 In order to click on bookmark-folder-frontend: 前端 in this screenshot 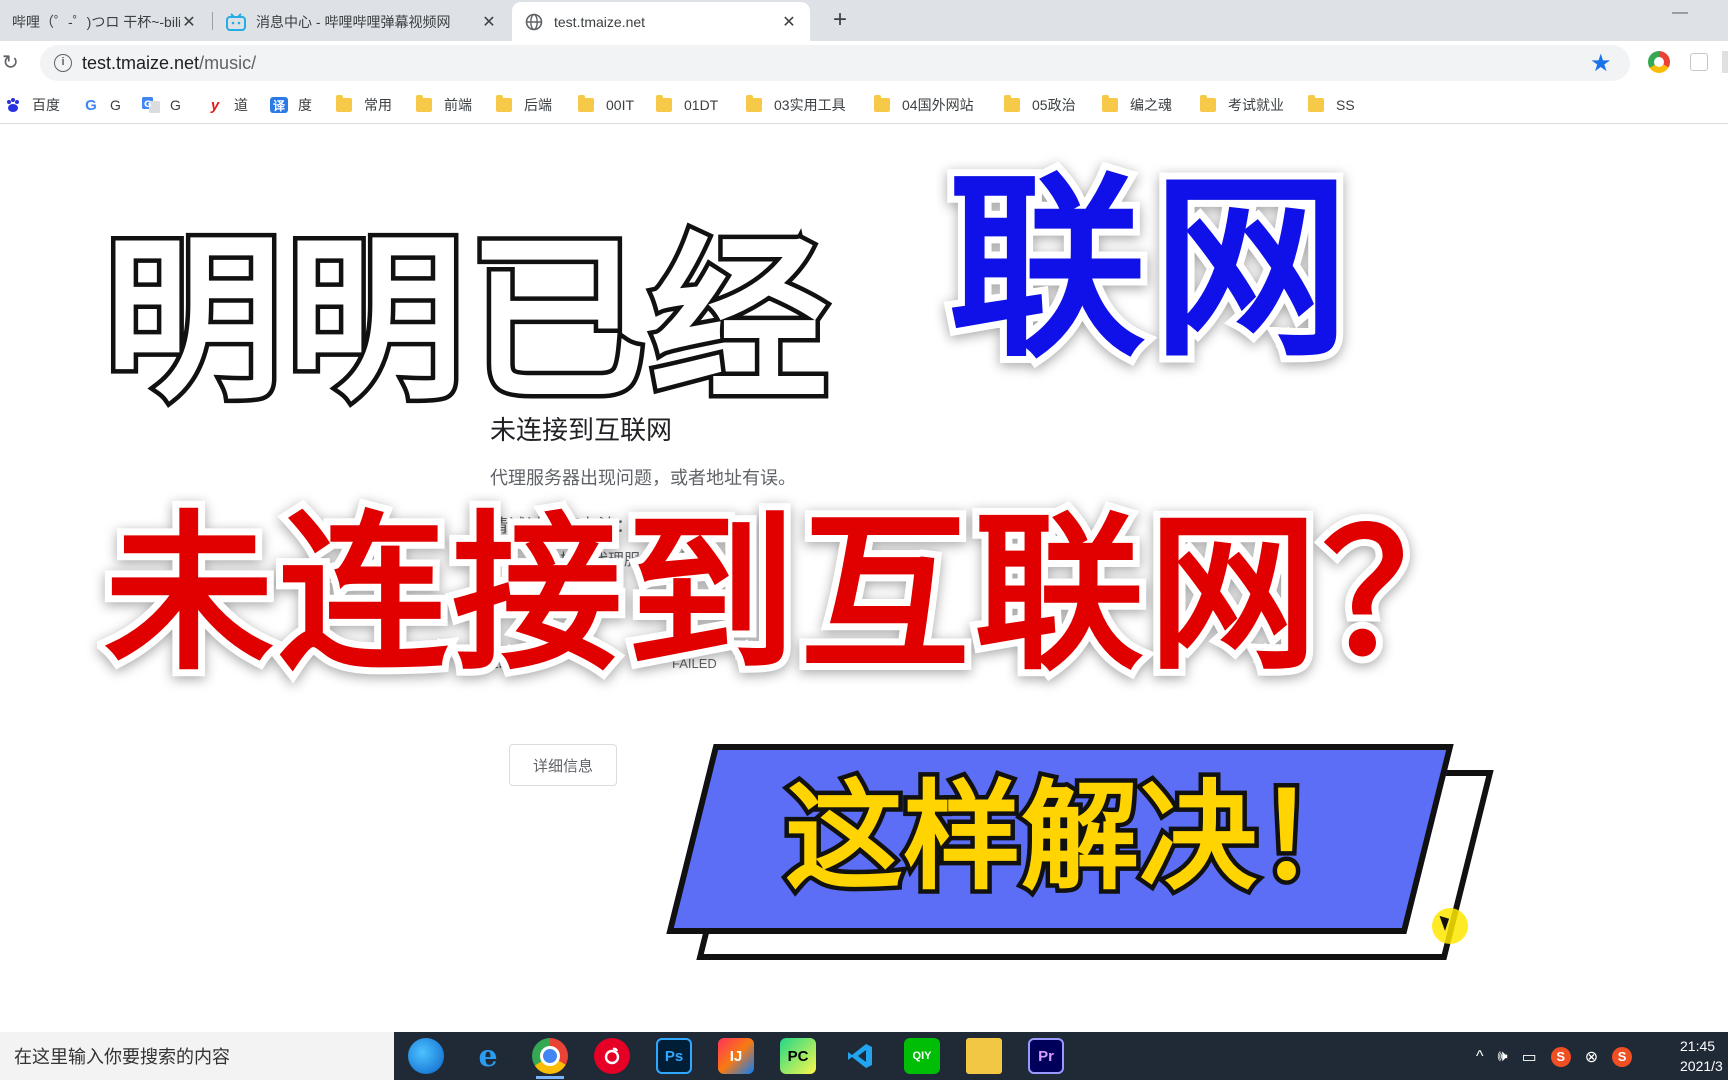, I will do `click(444, 105)`.